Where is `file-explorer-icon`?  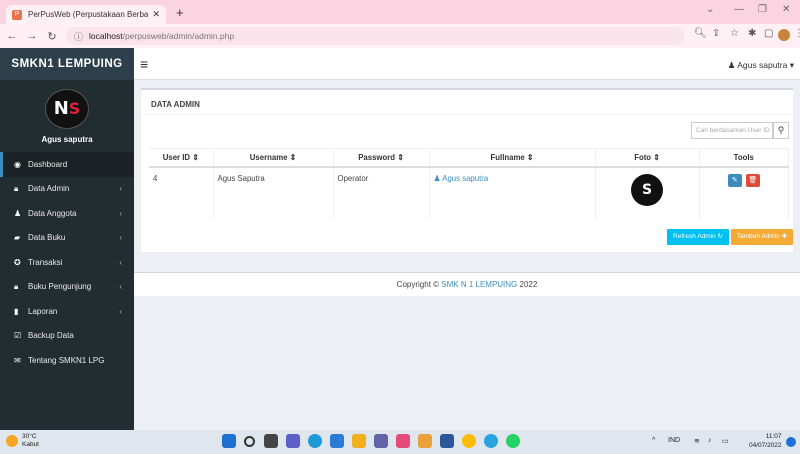 file-explorer-icon is located at coordinates (359, 441).